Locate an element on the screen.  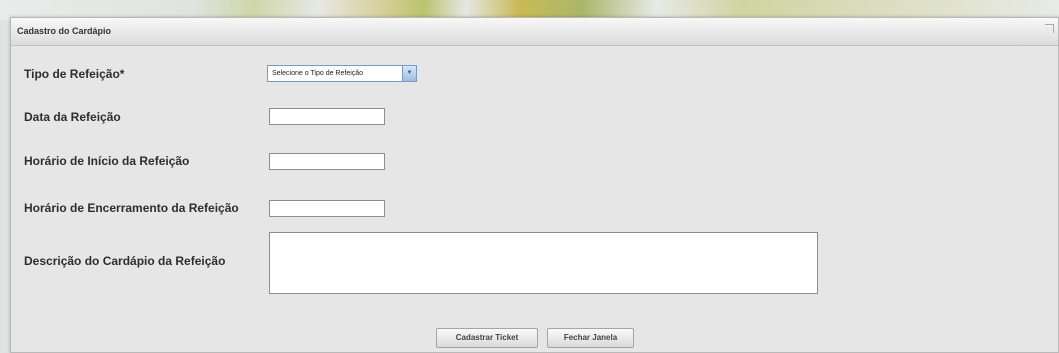
dialog-titlebar: Cadastro do Cardápio is located at coordinates (534, 32).